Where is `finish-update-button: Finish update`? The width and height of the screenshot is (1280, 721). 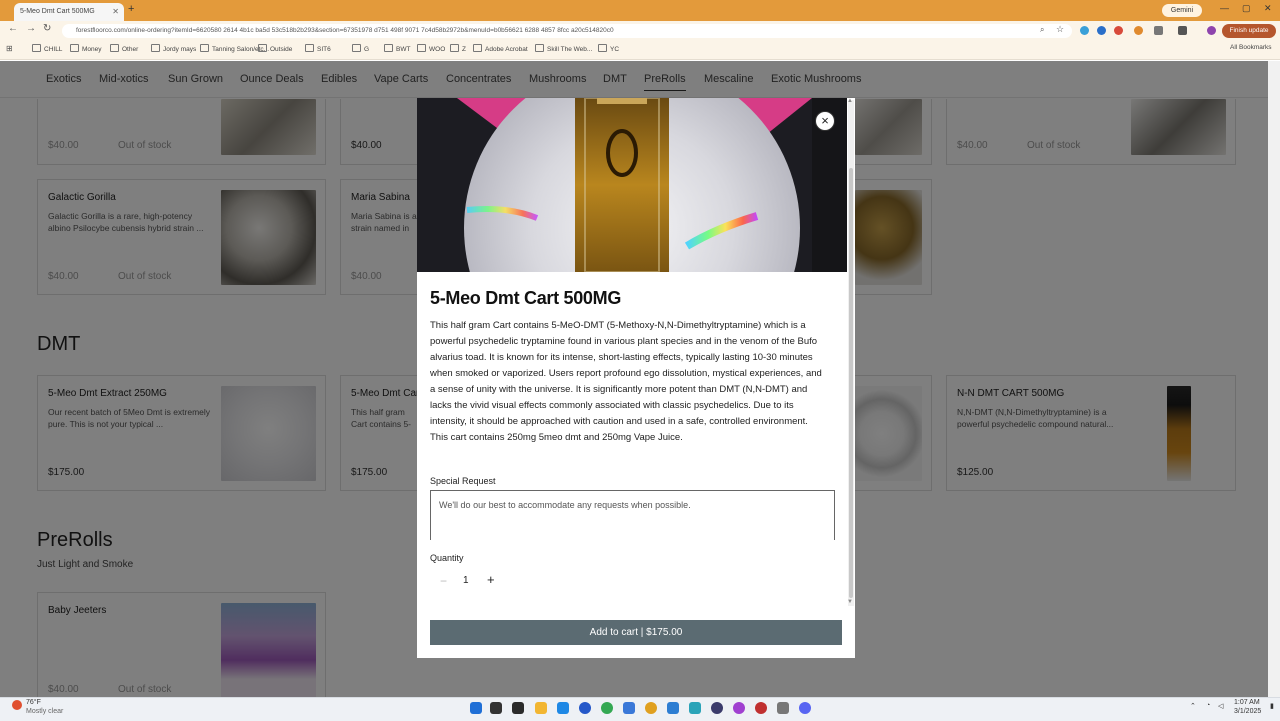
finish-update-button: Finish update is located at coordinates (1249, 31).